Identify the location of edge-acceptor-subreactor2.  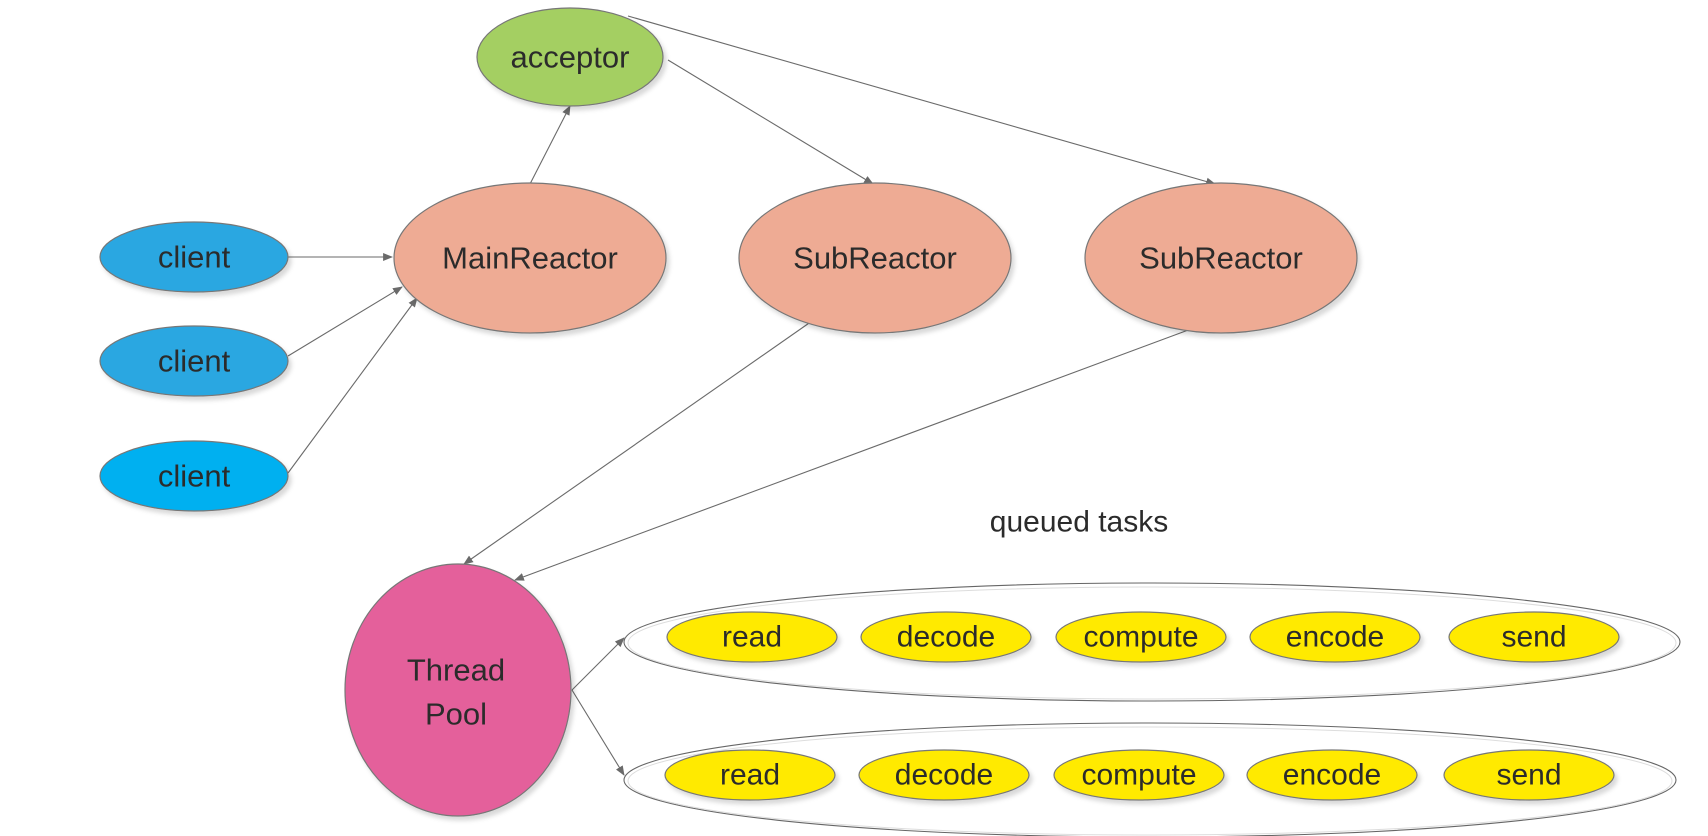
(921, 100).